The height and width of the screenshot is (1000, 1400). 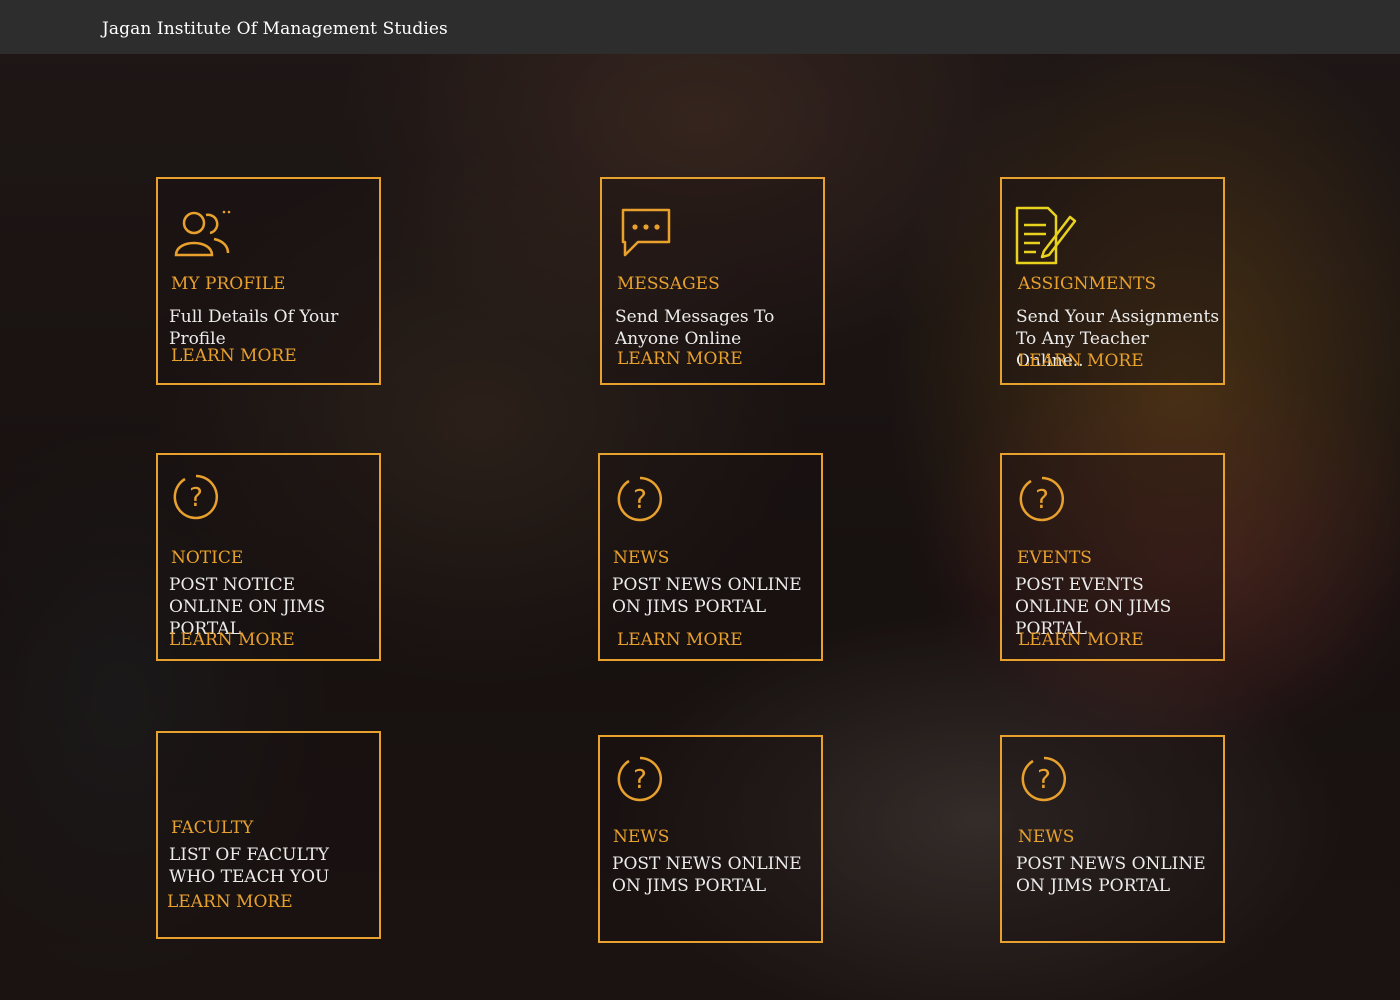 I want to click on card-title: MY PROFILE, so click(x=228, y=284).